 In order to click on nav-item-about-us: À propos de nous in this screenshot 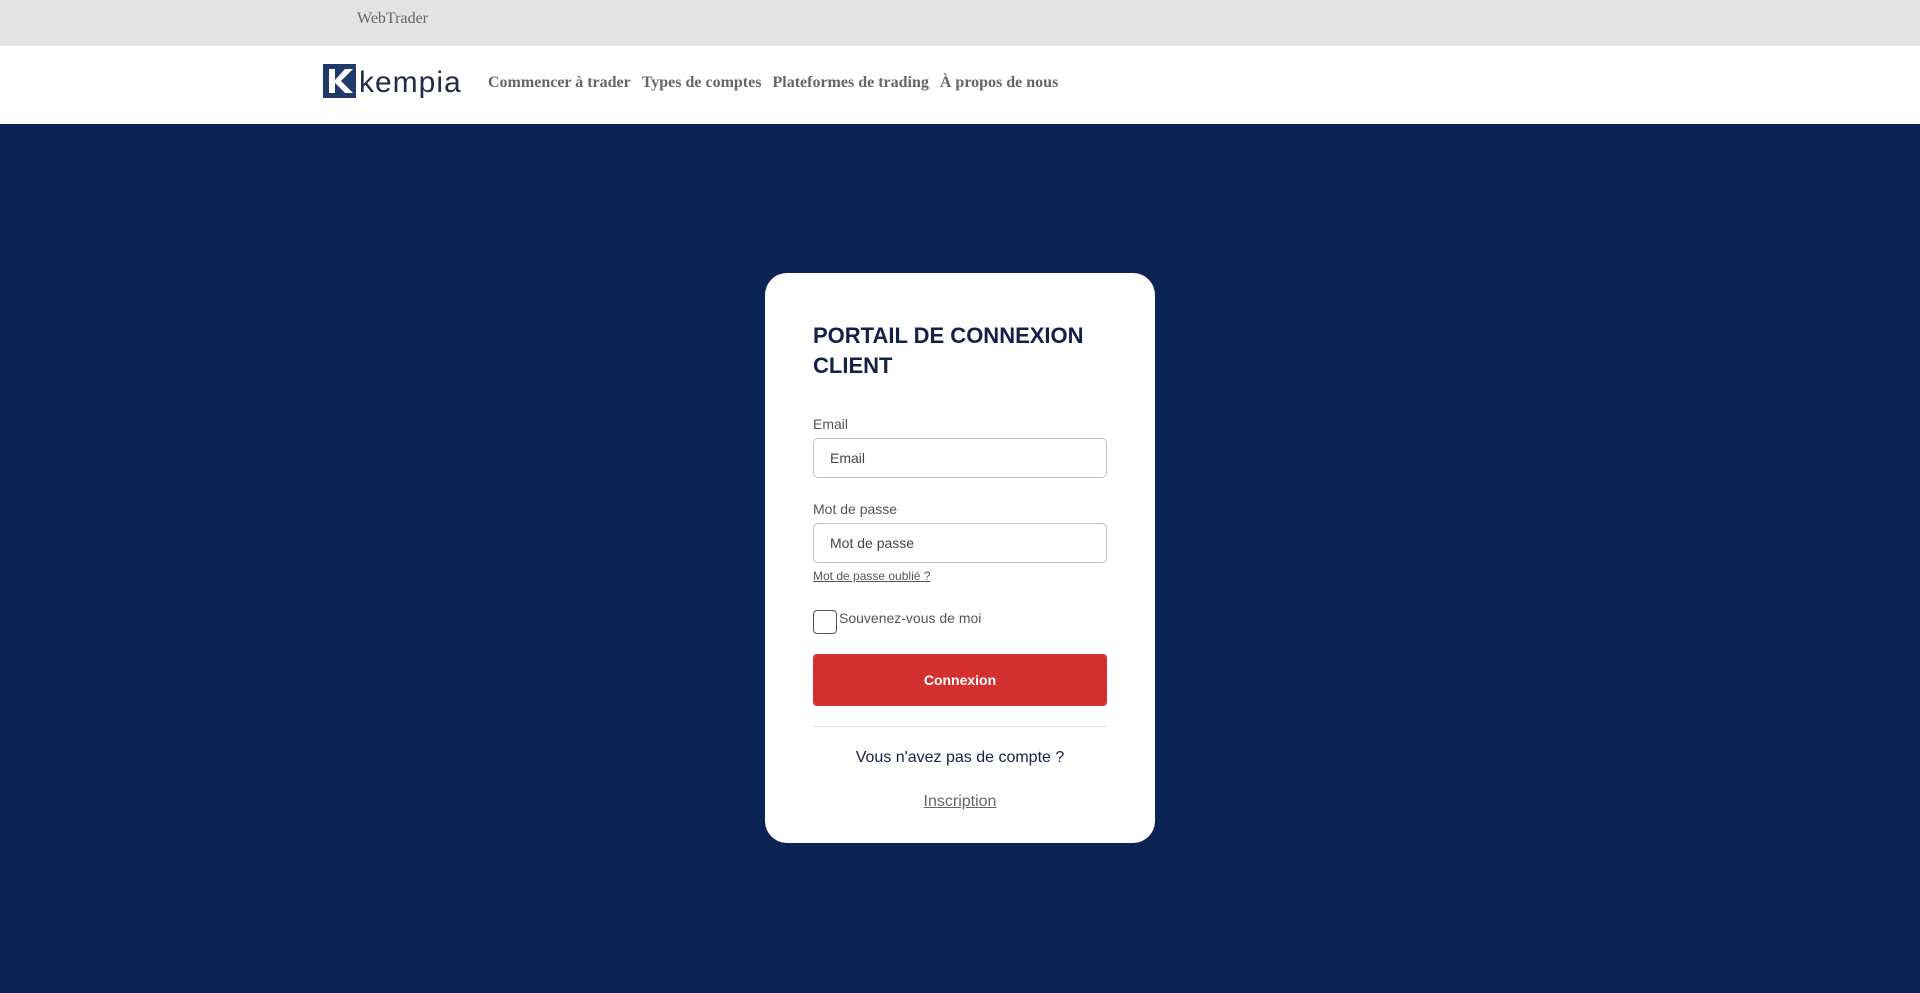, I will do `click(999, 83)`.